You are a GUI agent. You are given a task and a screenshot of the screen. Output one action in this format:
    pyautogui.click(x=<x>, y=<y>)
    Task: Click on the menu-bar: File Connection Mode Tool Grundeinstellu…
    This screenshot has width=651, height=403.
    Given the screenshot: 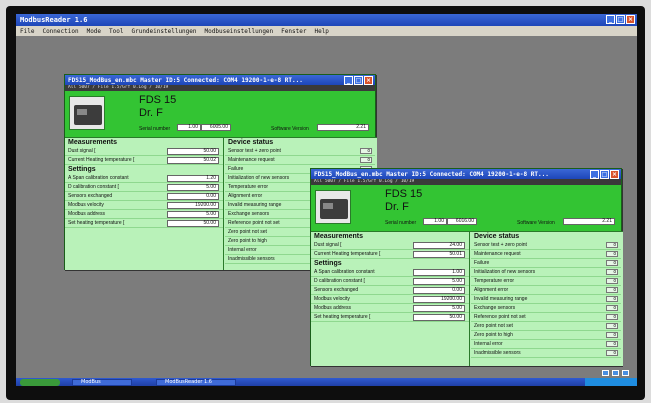 What is the action you would take?
    pyautogui.click(x=326, y=31)
    